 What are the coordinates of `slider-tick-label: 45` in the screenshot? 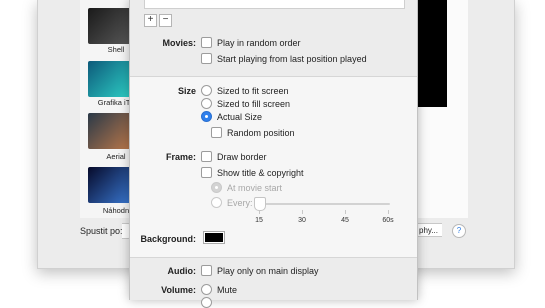 It's located at (345, 220).